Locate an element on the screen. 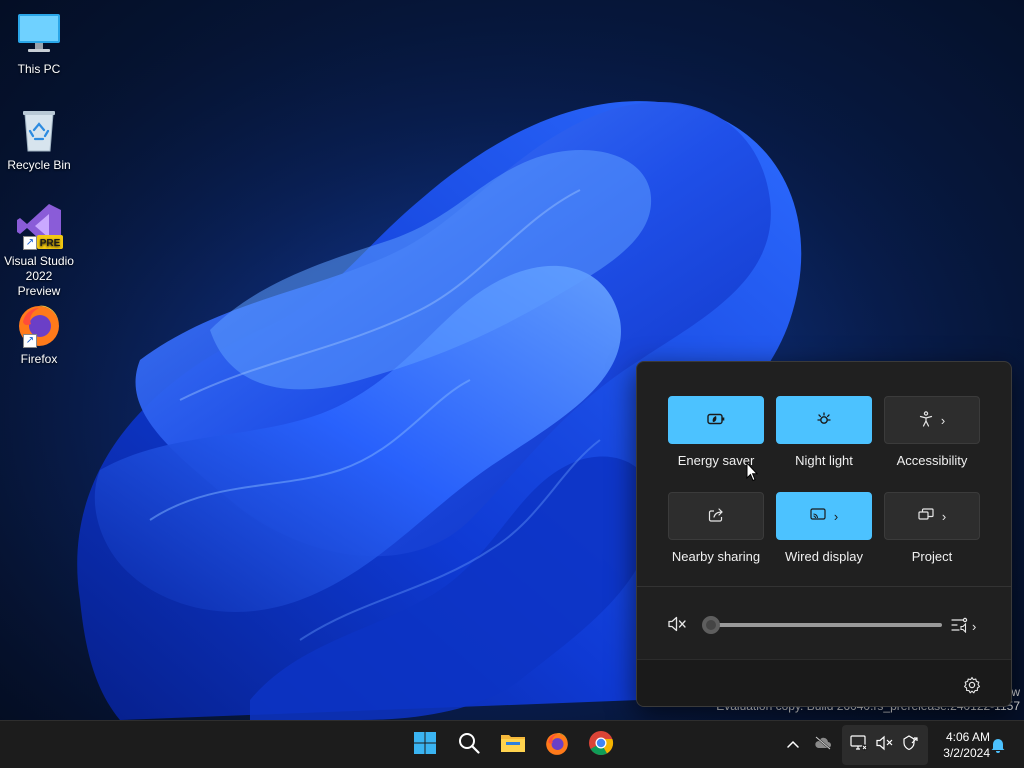  clock-time: 4:06 AM is located at coordinates (967, 737).